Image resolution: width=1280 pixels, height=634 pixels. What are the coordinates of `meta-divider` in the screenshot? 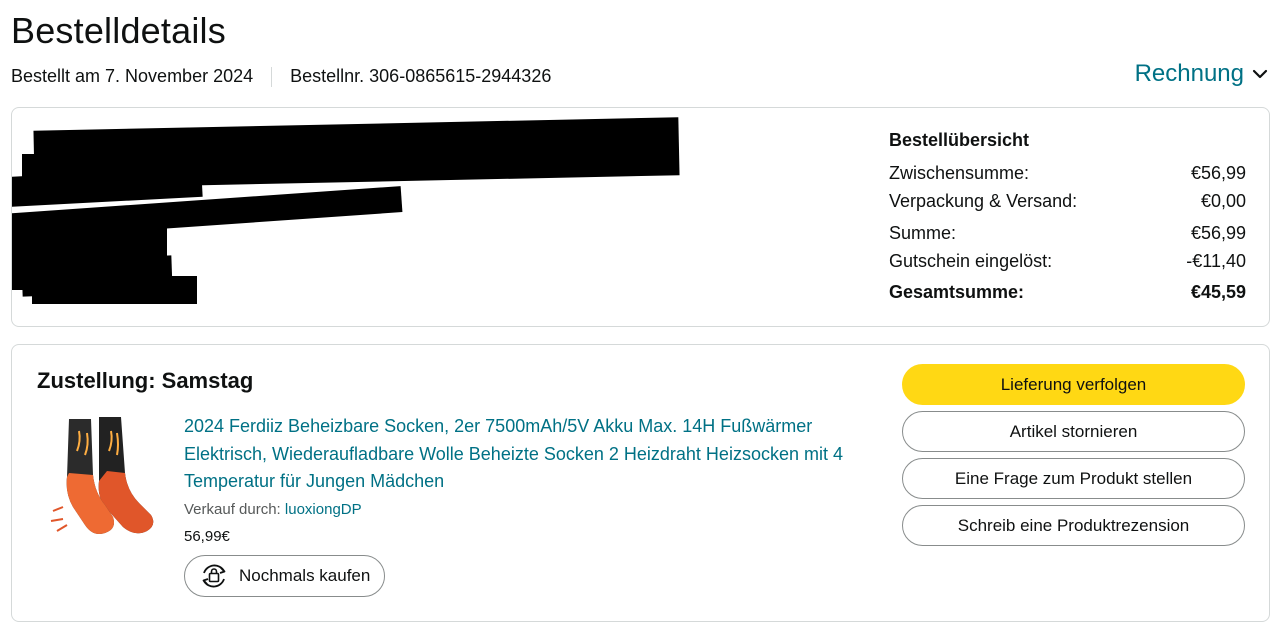 It's located at (272, 76).